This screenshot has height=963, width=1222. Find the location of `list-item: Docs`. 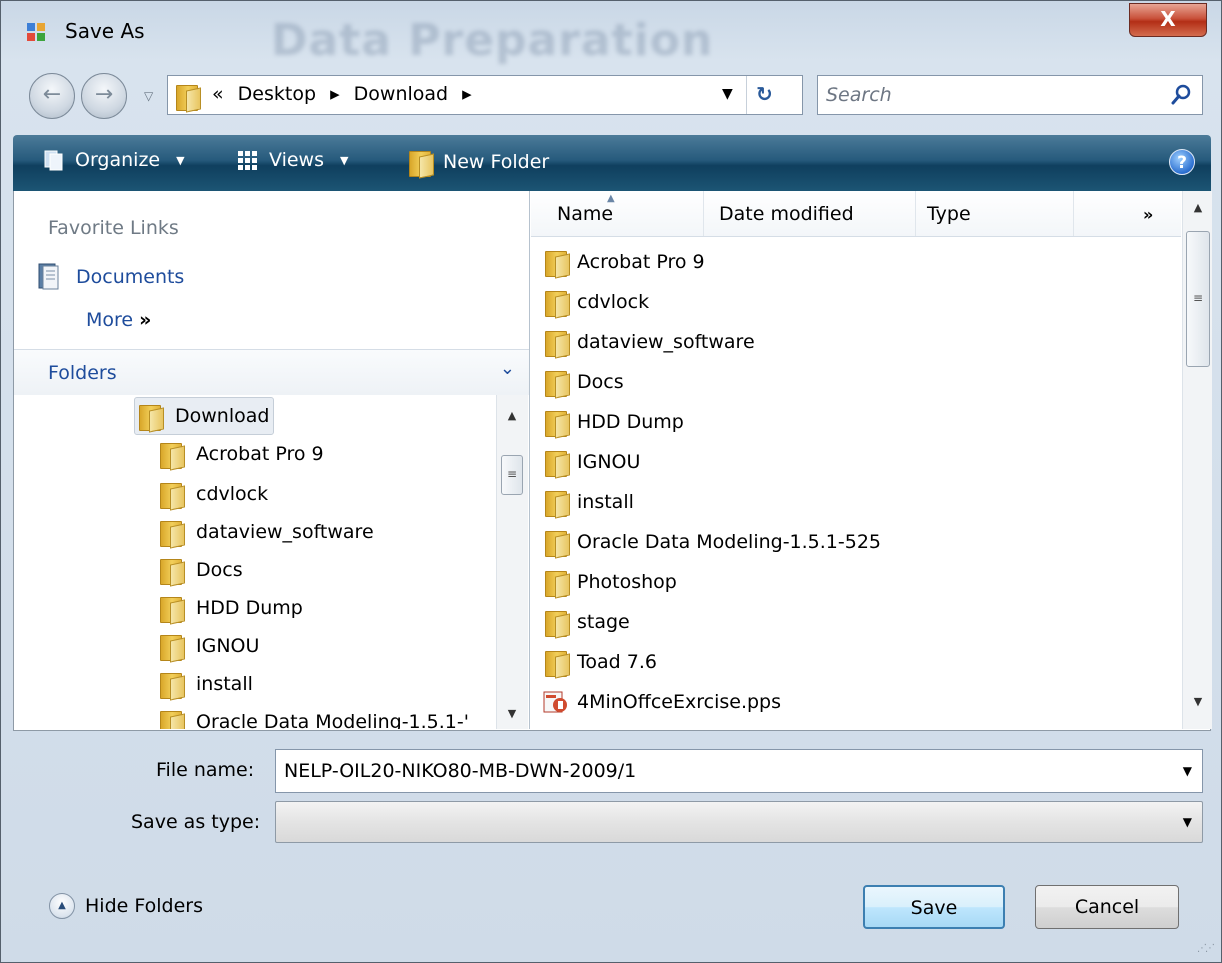

list-item: Docs is located at coordinates (584, 382).